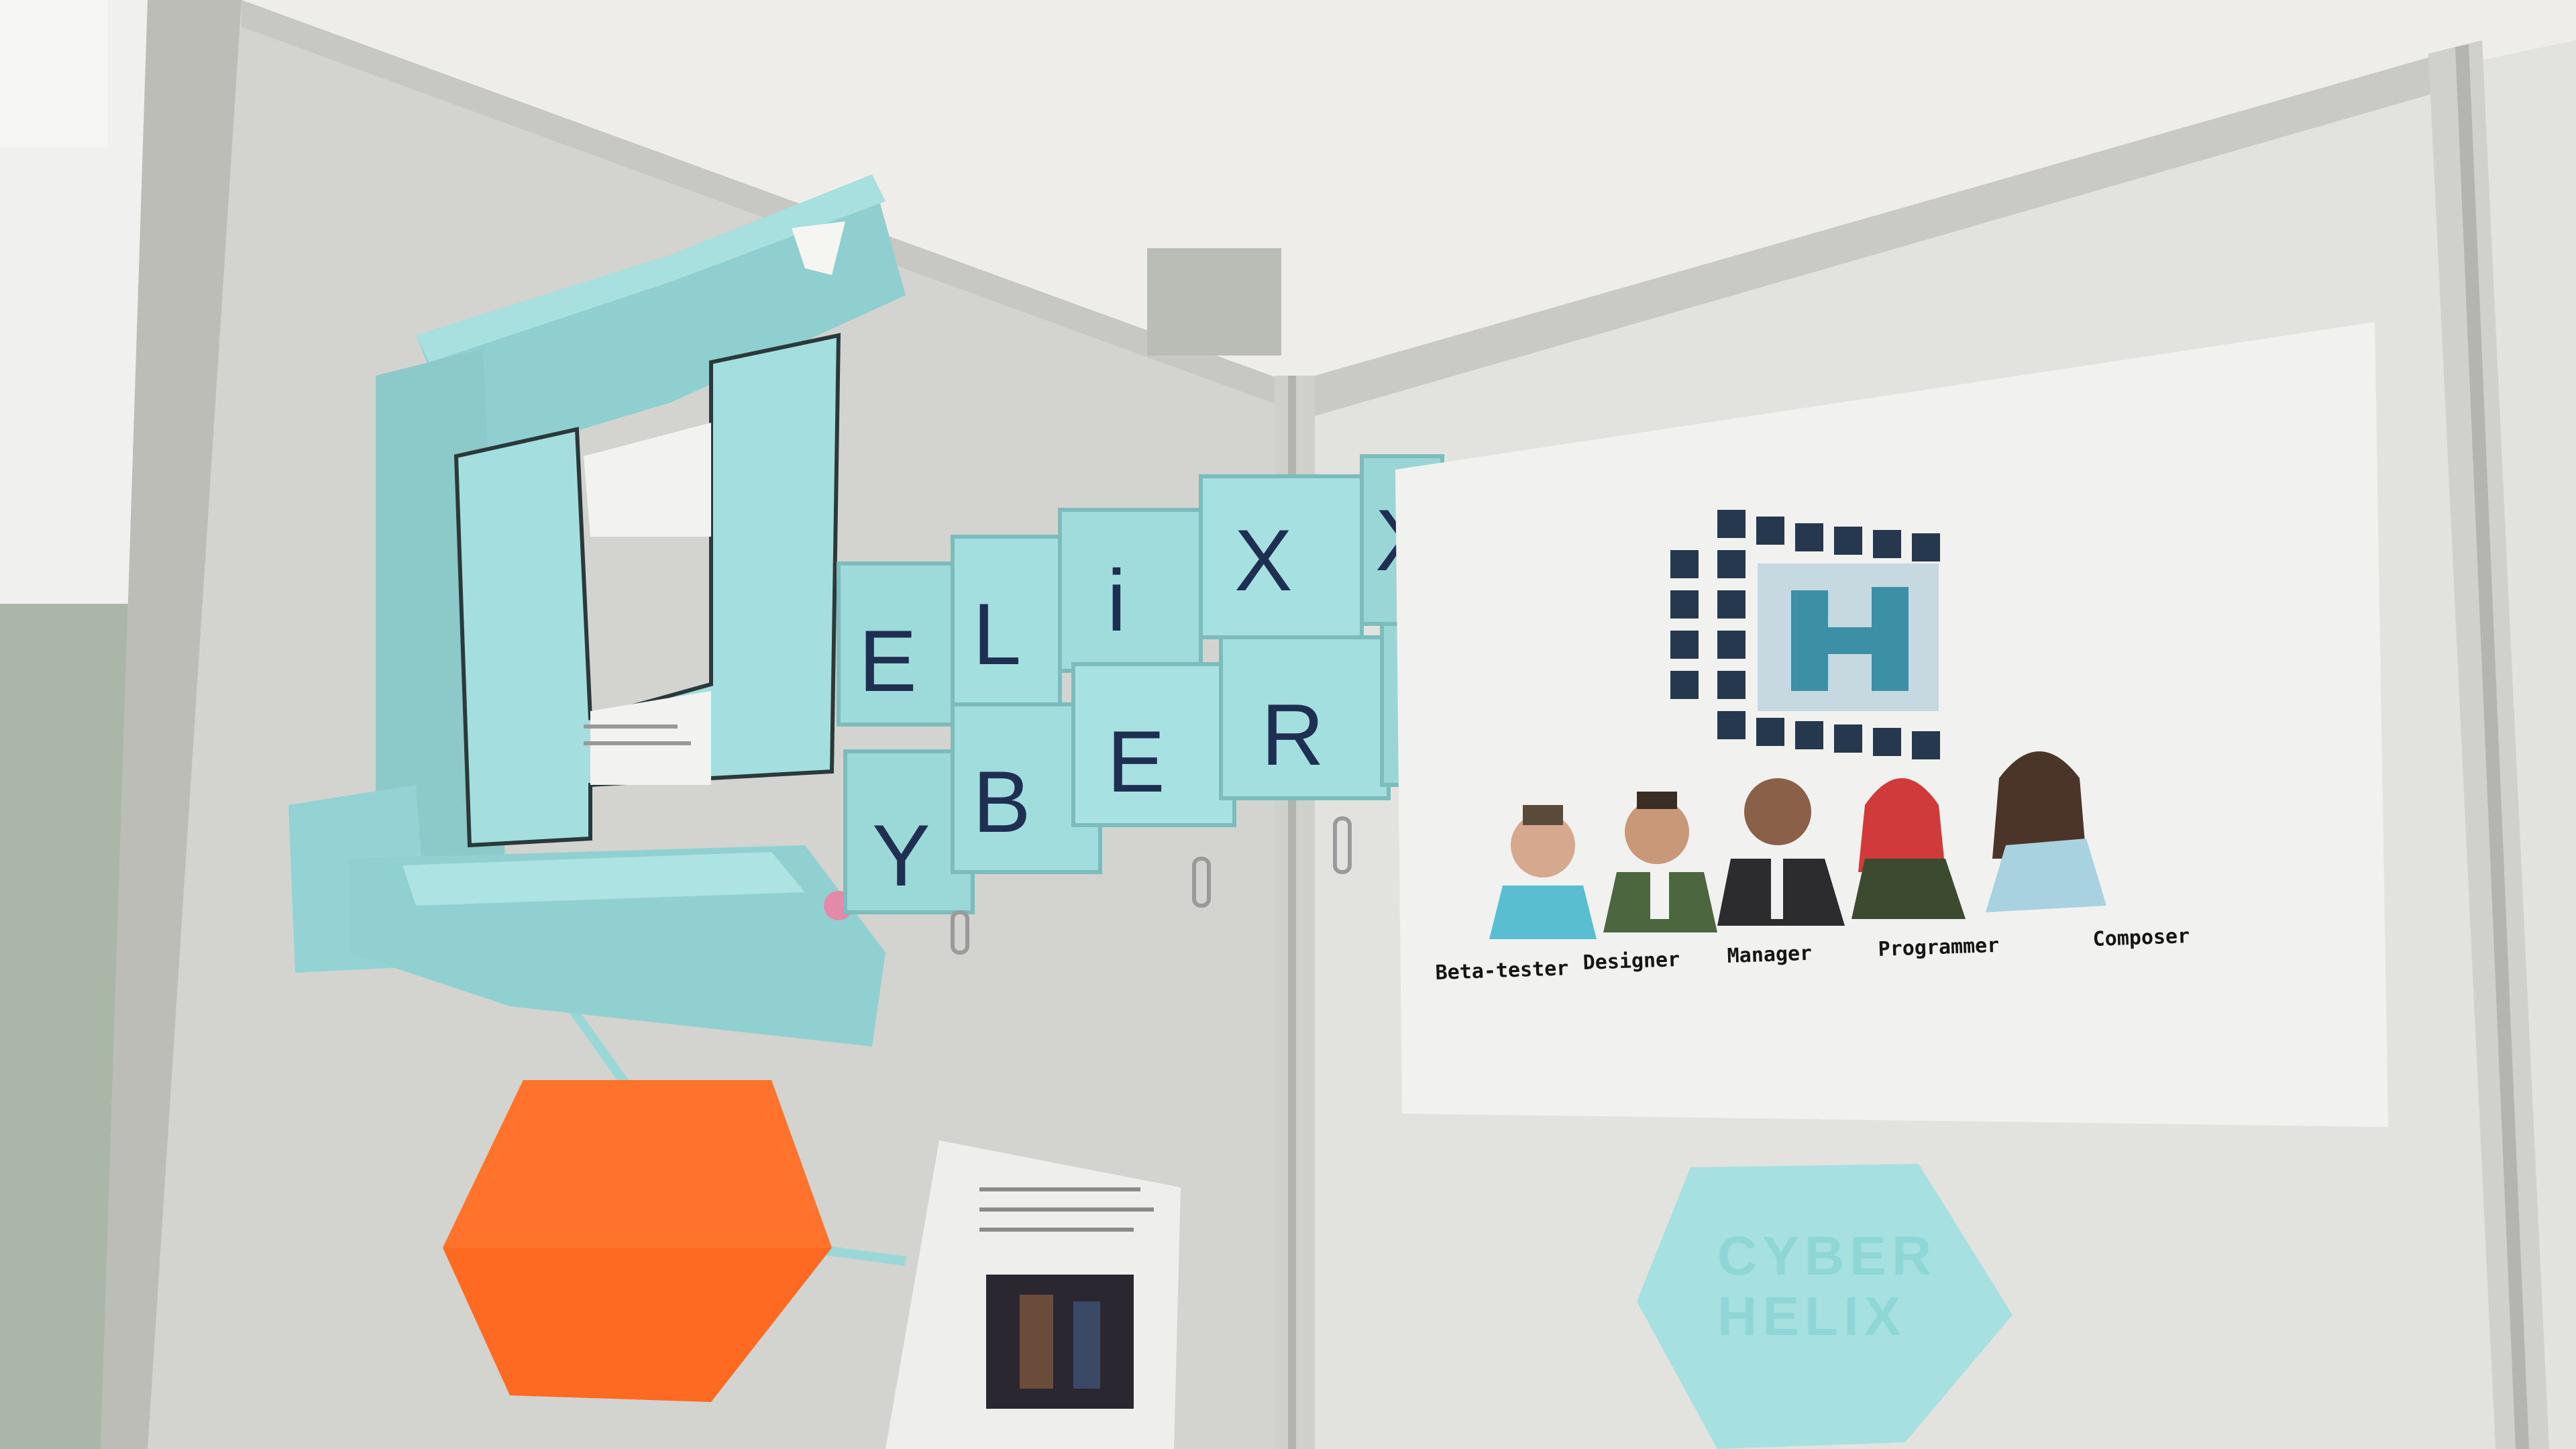 The image size is (2576, 1449). Describe the element at coordinates (1292, 735) in the screenshot. I see `cube-letter-r1: R` at that location.